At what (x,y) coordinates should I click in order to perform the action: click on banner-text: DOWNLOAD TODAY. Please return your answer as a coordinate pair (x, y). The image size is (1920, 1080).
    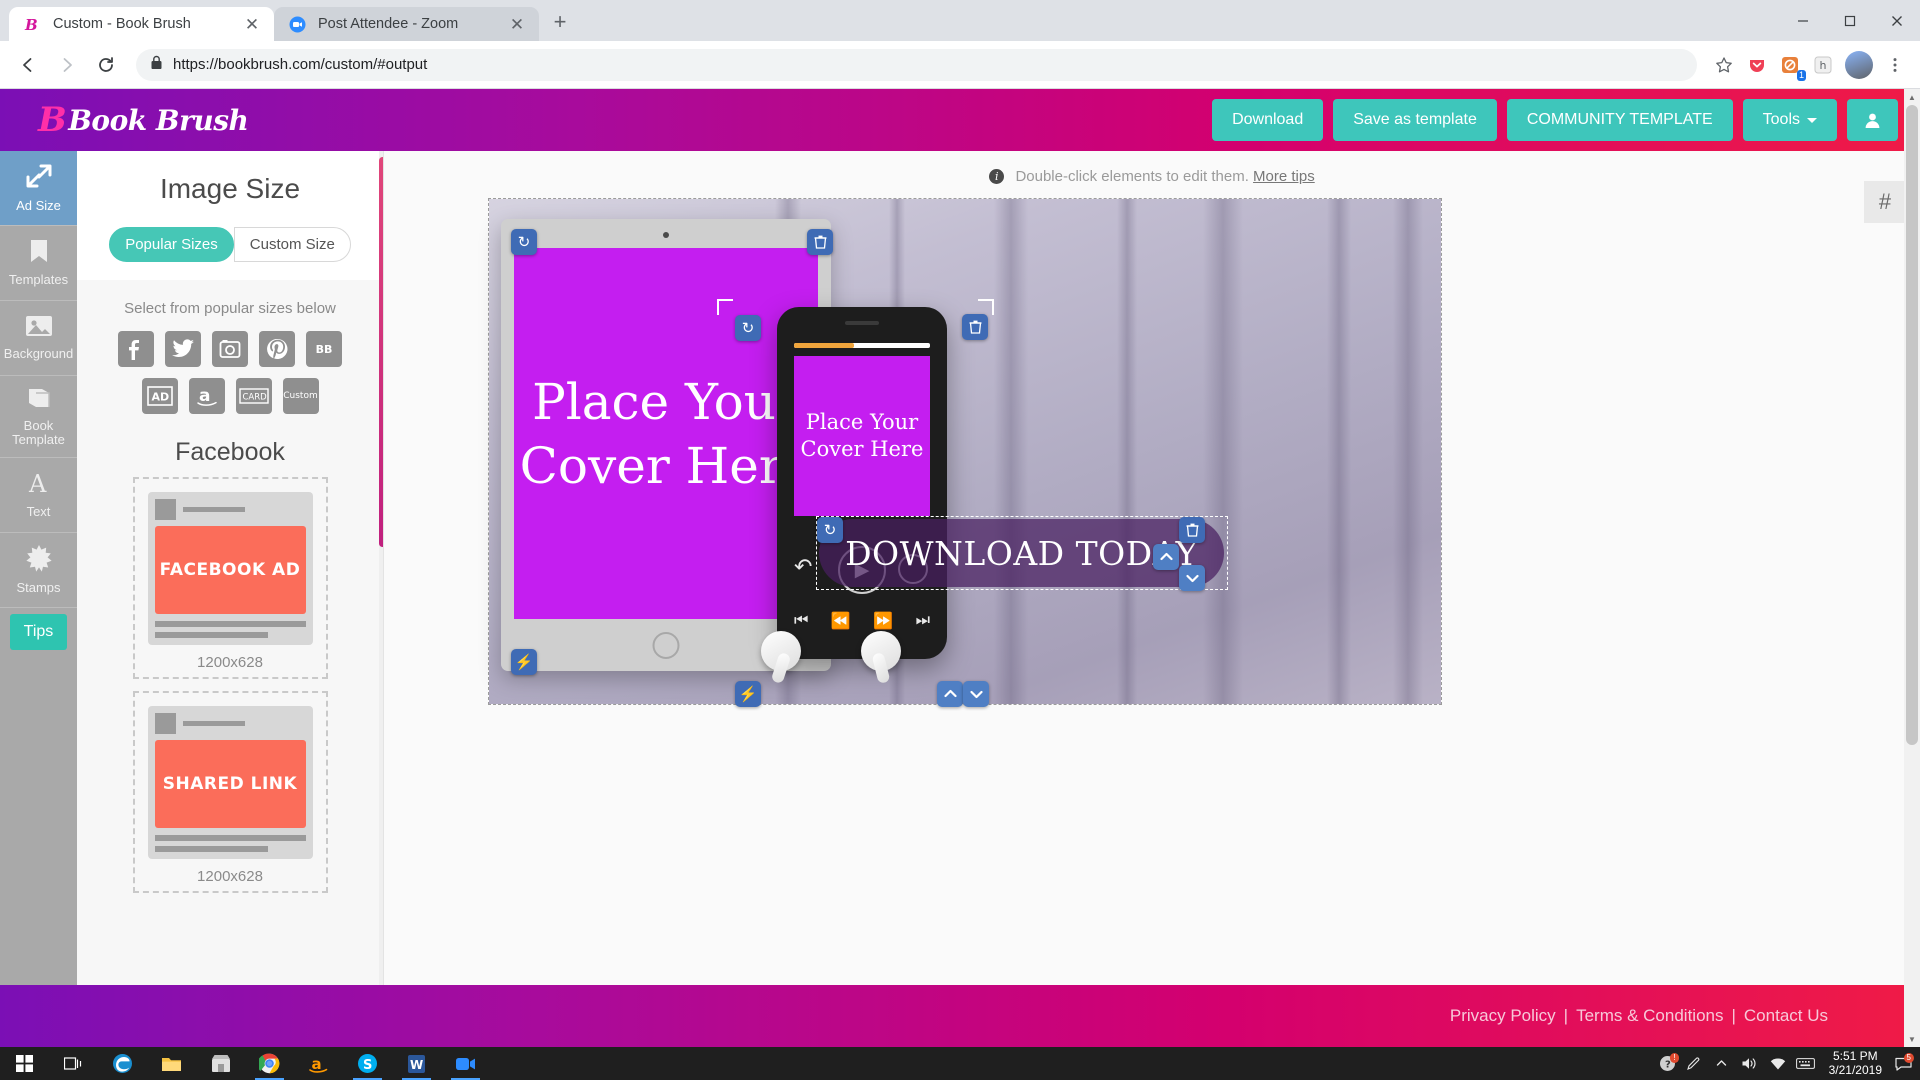
    Looking at the image, I should click on (1021, 553).